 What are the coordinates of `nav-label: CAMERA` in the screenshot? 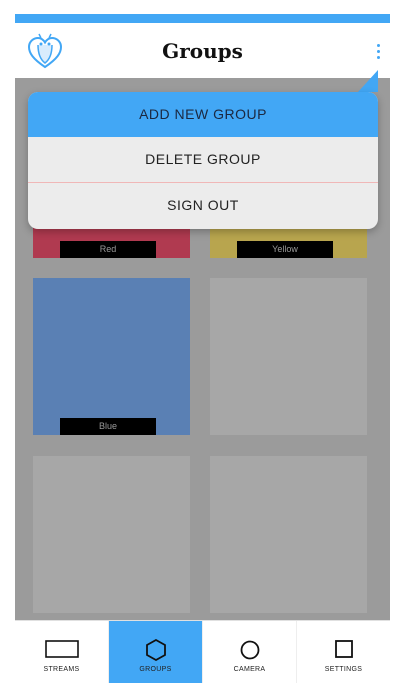 It's located at (249, 669).